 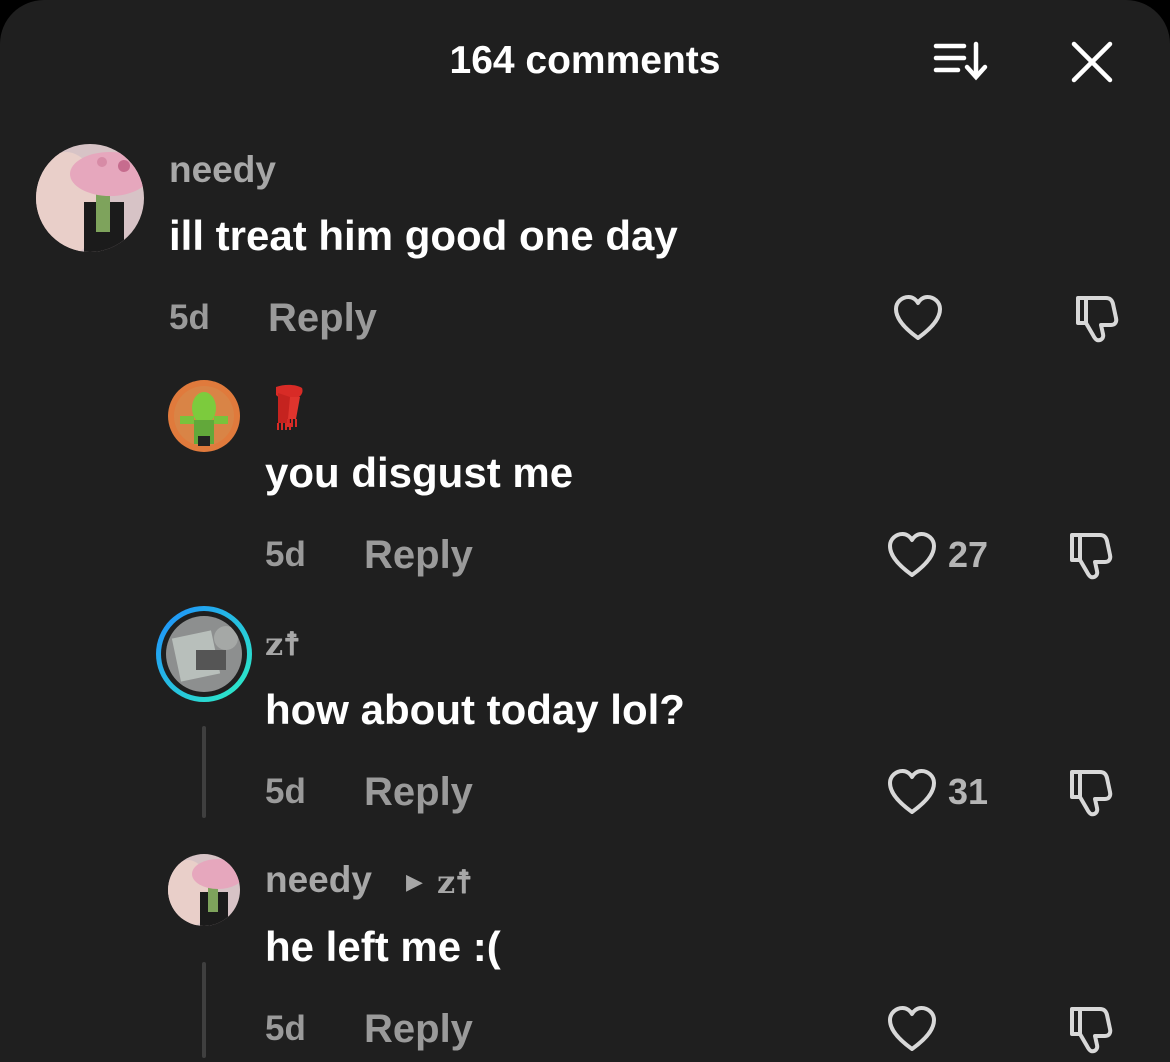 What do you see at coordinates (455, 882) in the screenshot?
I see `reply-to-username: z☨` at bounding box center [455, 882].